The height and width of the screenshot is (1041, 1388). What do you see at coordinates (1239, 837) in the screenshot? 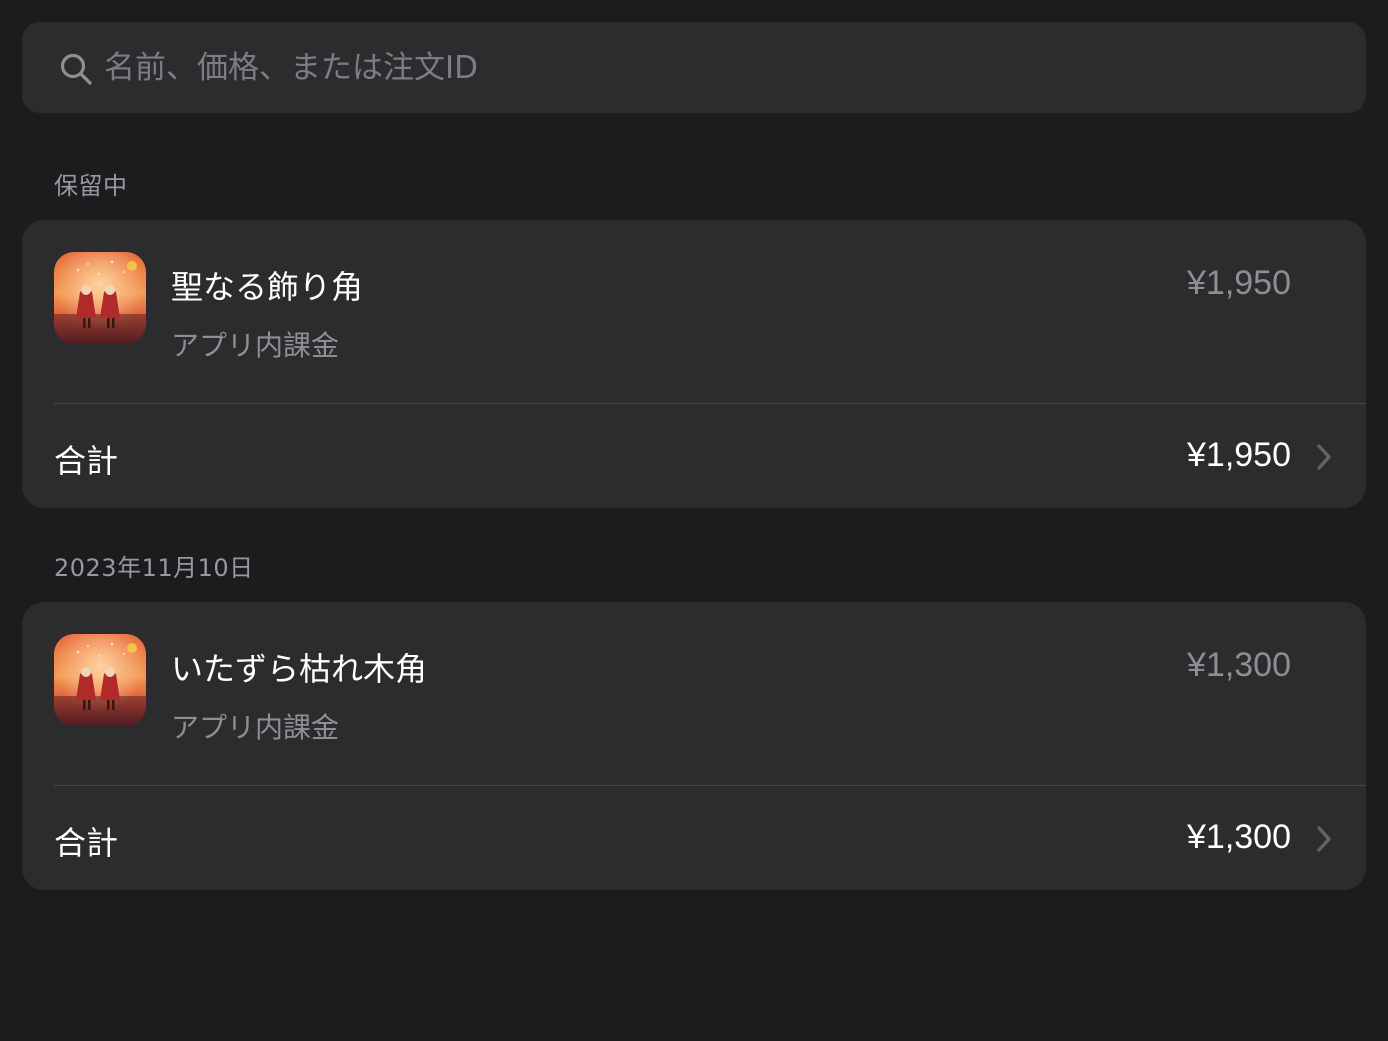
I see `total-amount: ¥1,300` at bounding box center [1239, 837].